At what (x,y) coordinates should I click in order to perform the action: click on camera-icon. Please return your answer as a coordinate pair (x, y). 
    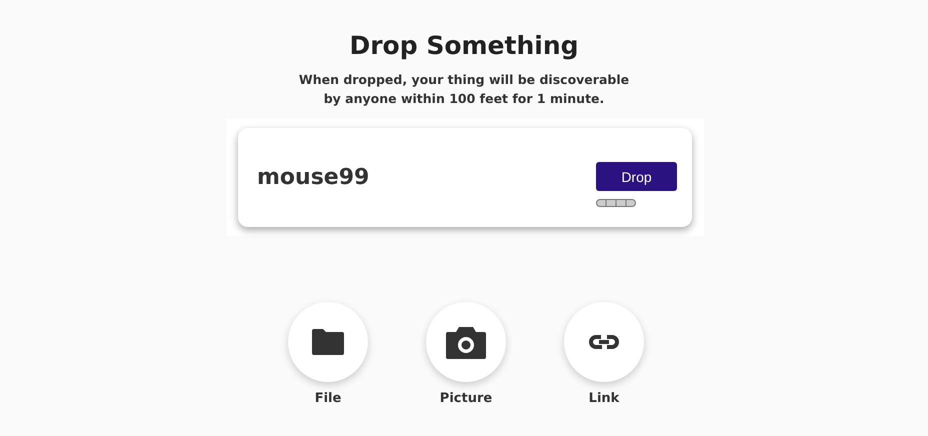
    Looking at the image, I should click on (466, 342).